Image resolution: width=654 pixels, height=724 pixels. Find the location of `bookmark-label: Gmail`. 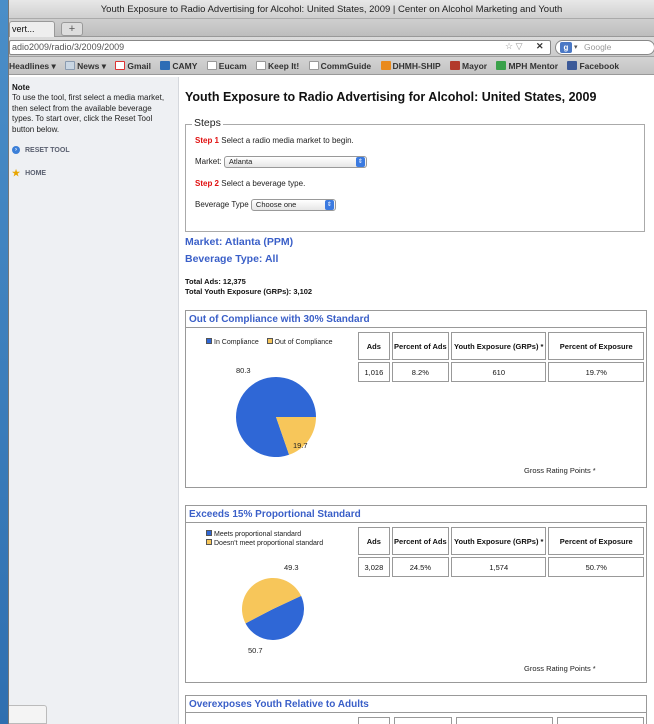

bookmark-label: Gmail is located at coordinates (139, 66).